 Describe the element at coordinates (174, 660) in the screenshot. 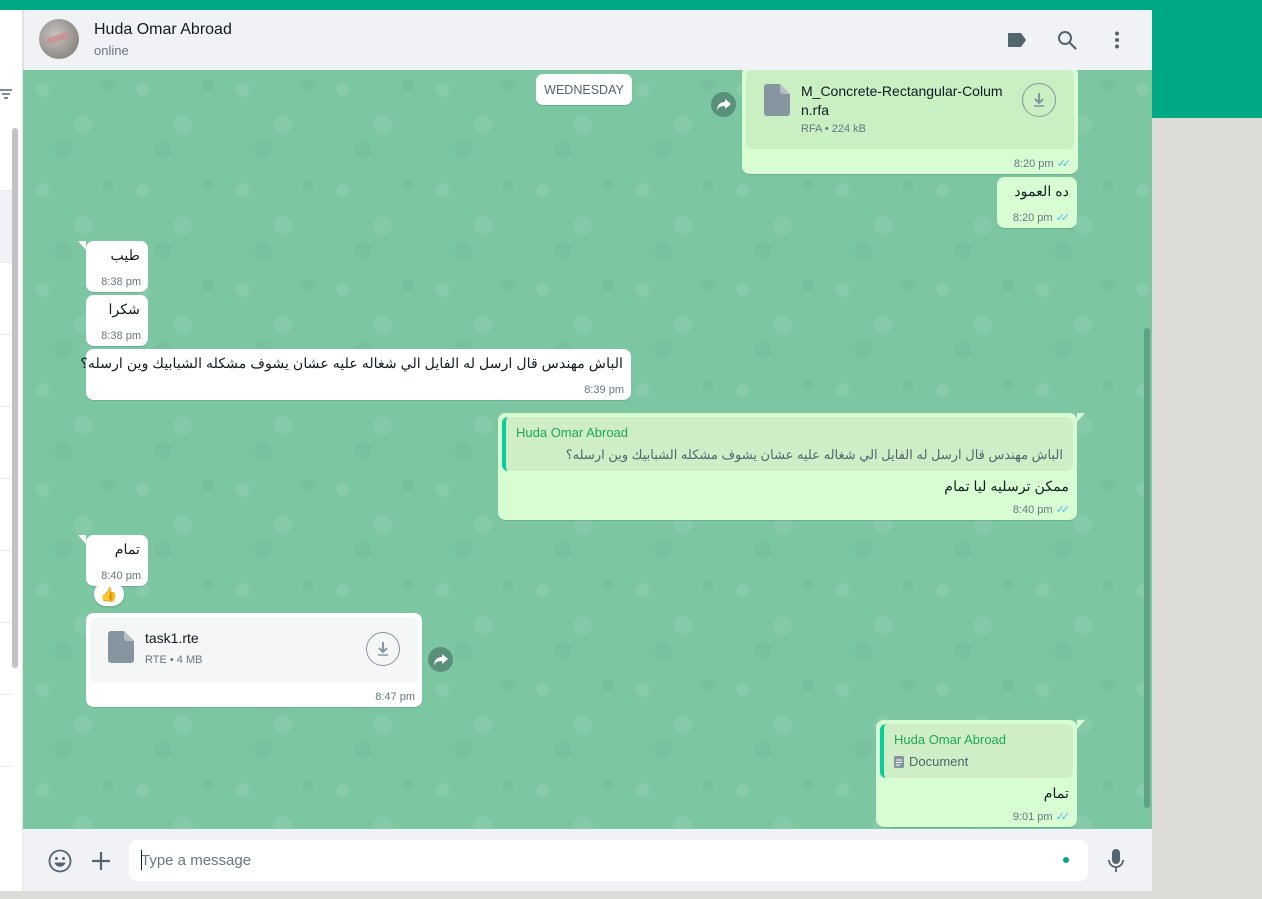

I see `file-info: RTE • 4 MB` at that location.